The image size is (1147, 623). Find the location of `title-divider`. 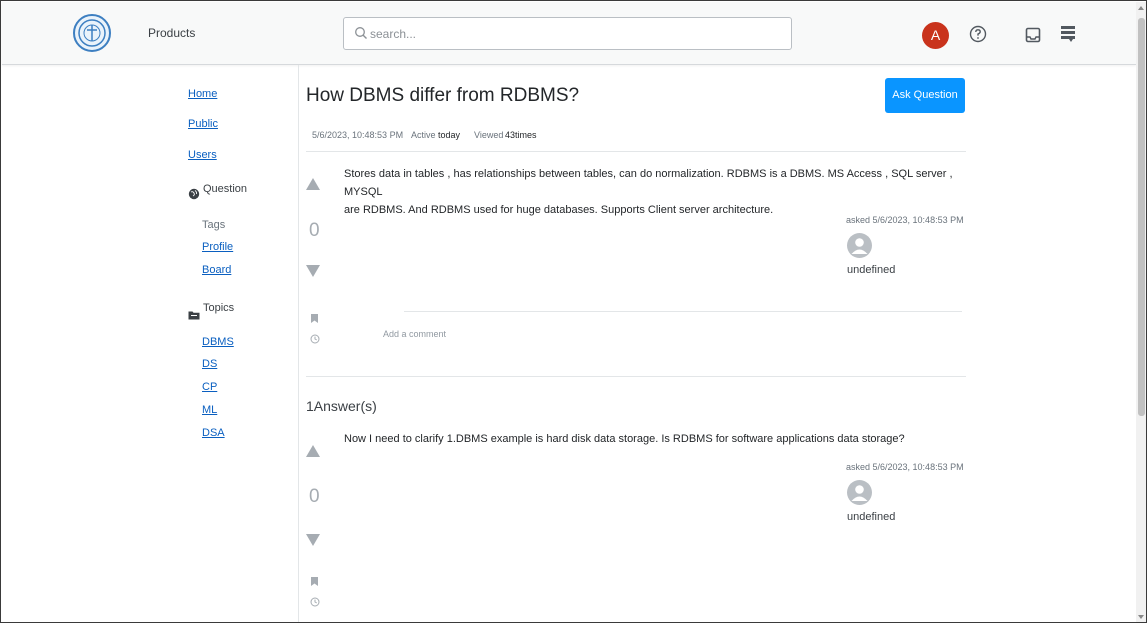

title-divider is located at coordinates (636, 151).